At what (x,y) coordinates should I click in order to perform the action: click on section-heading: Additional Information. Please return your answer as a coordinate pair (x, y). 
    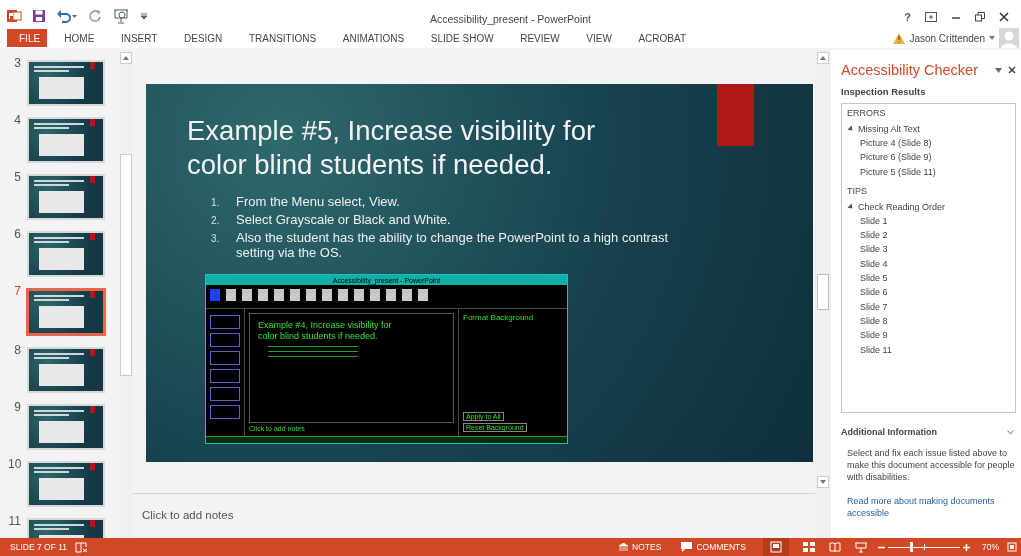
    Looking at the image, I should click on (889, 432).